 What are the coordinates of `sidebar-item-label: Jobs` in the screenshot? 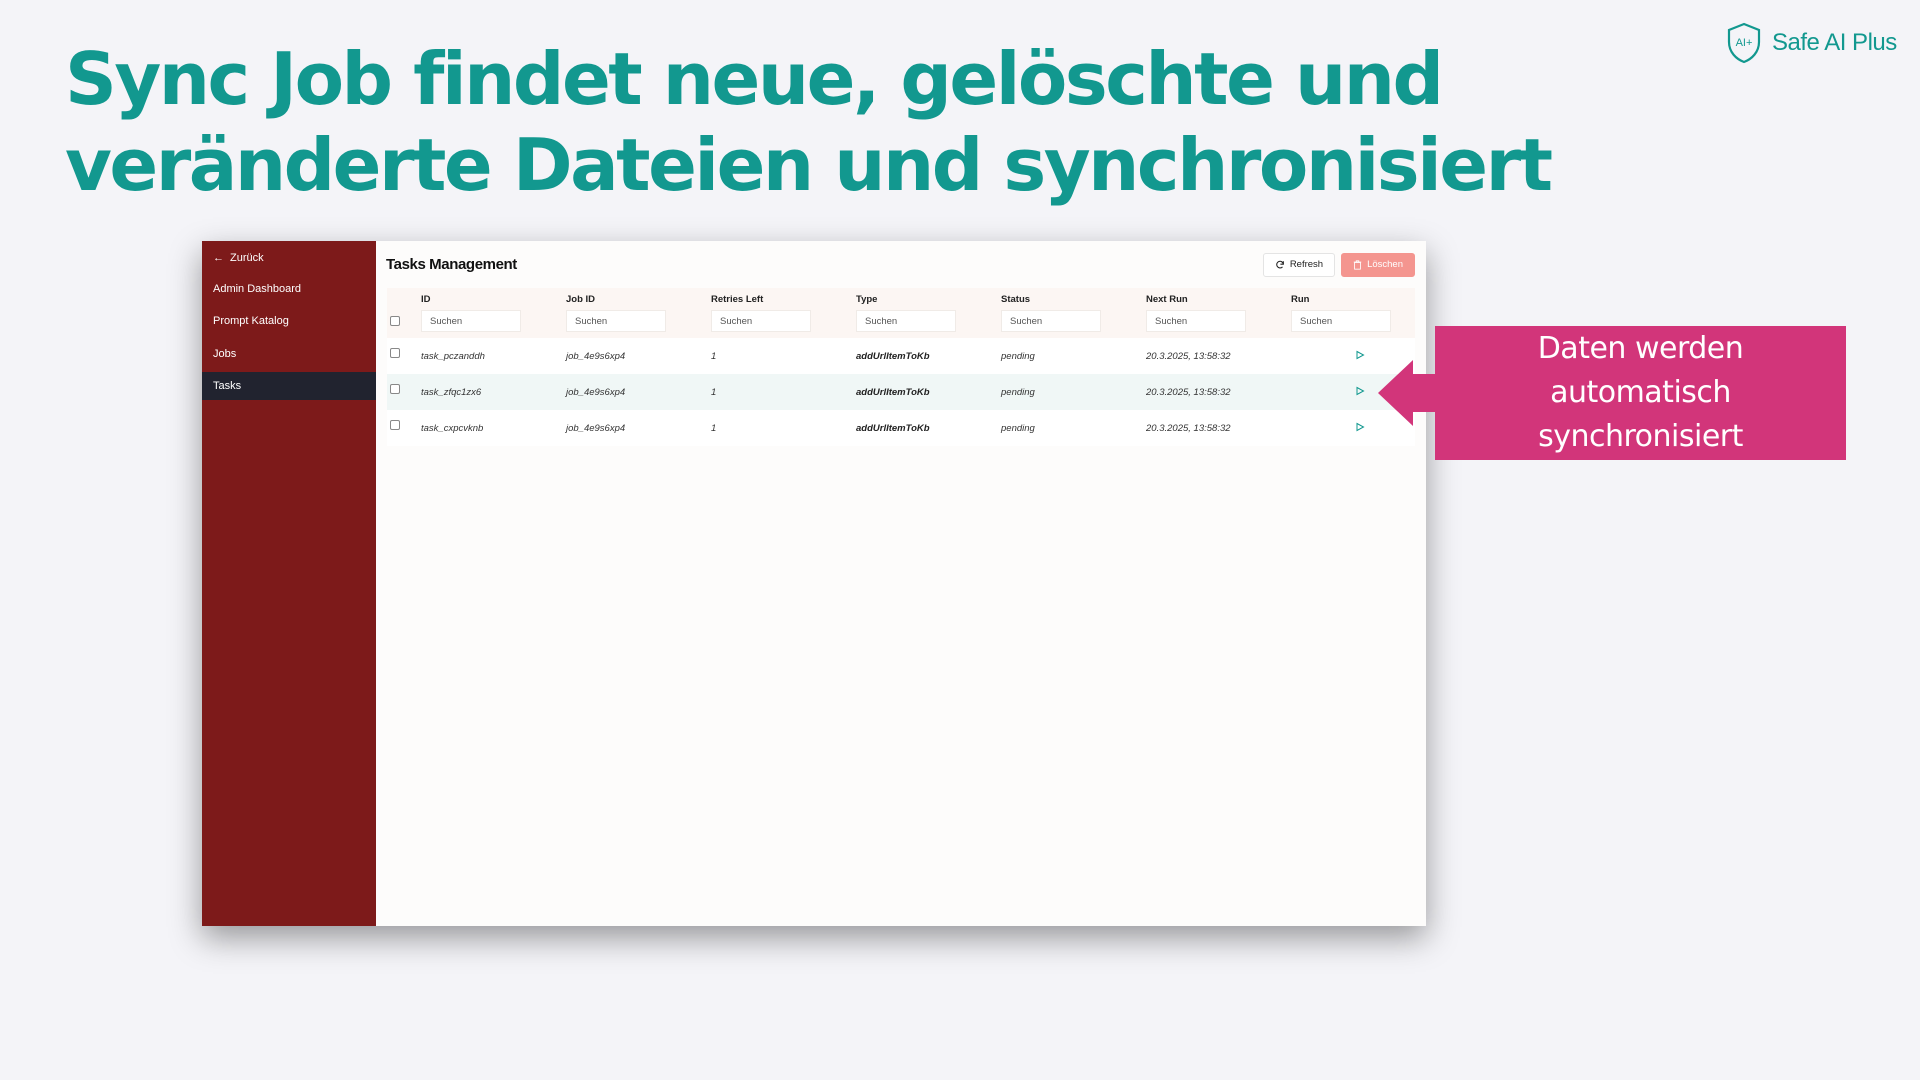 It's located at (225, 353).